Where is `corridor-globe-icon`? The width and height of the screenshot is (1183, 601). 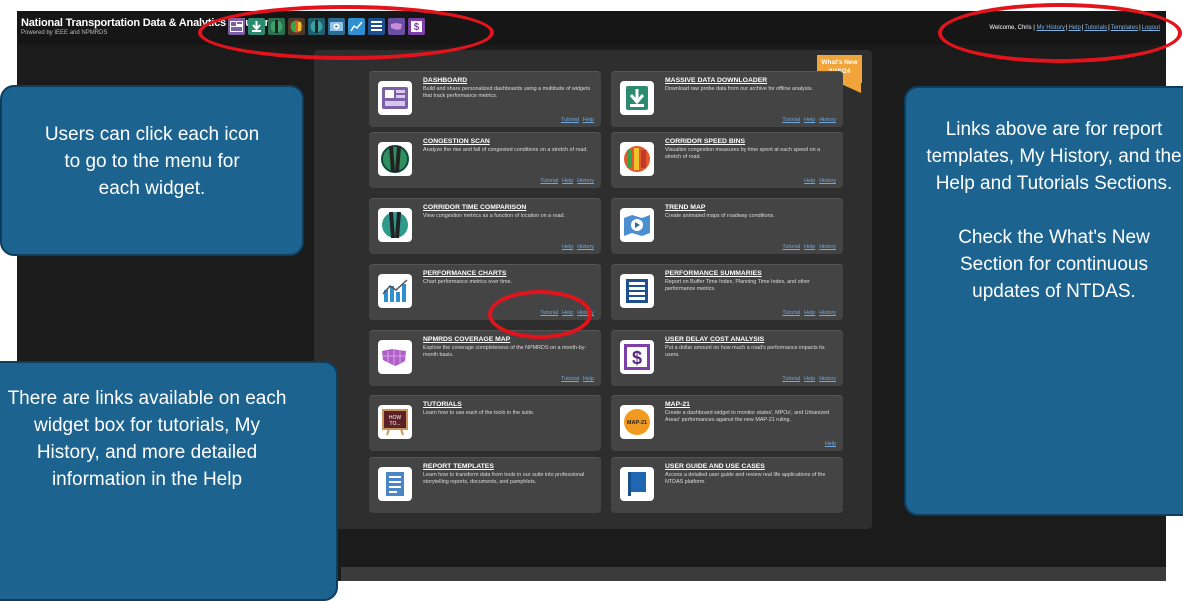
corridor-globe-icon is located at coordinates (395, 225).